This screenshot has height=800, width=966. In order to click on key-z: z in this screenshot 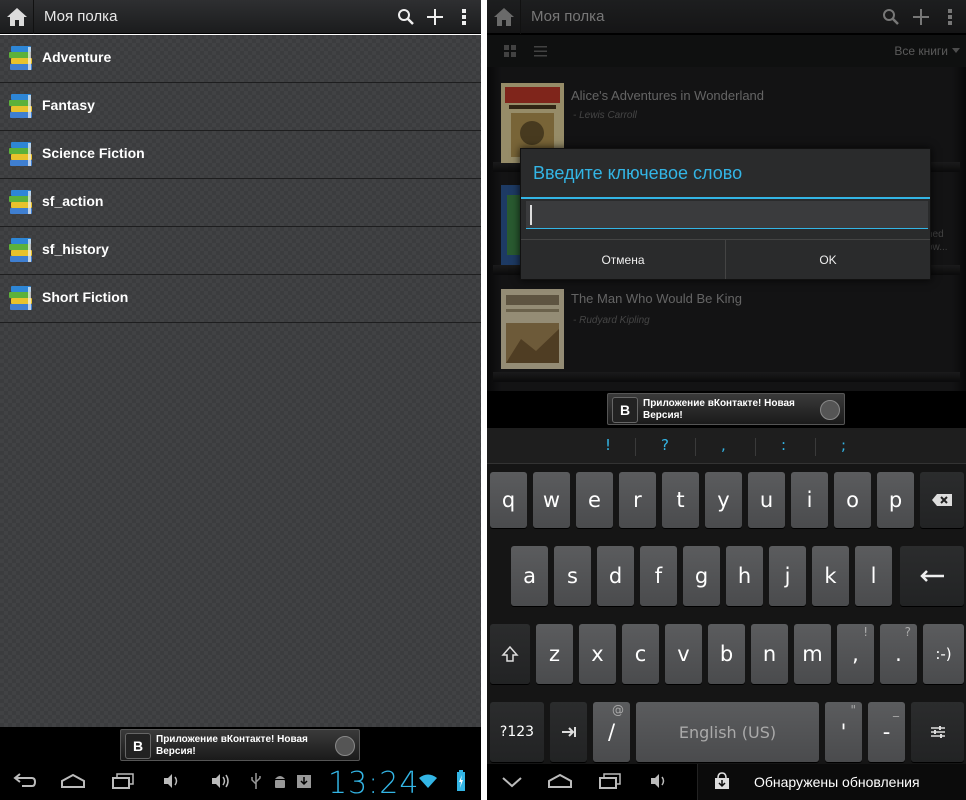, I will do `click(554, 654)`.